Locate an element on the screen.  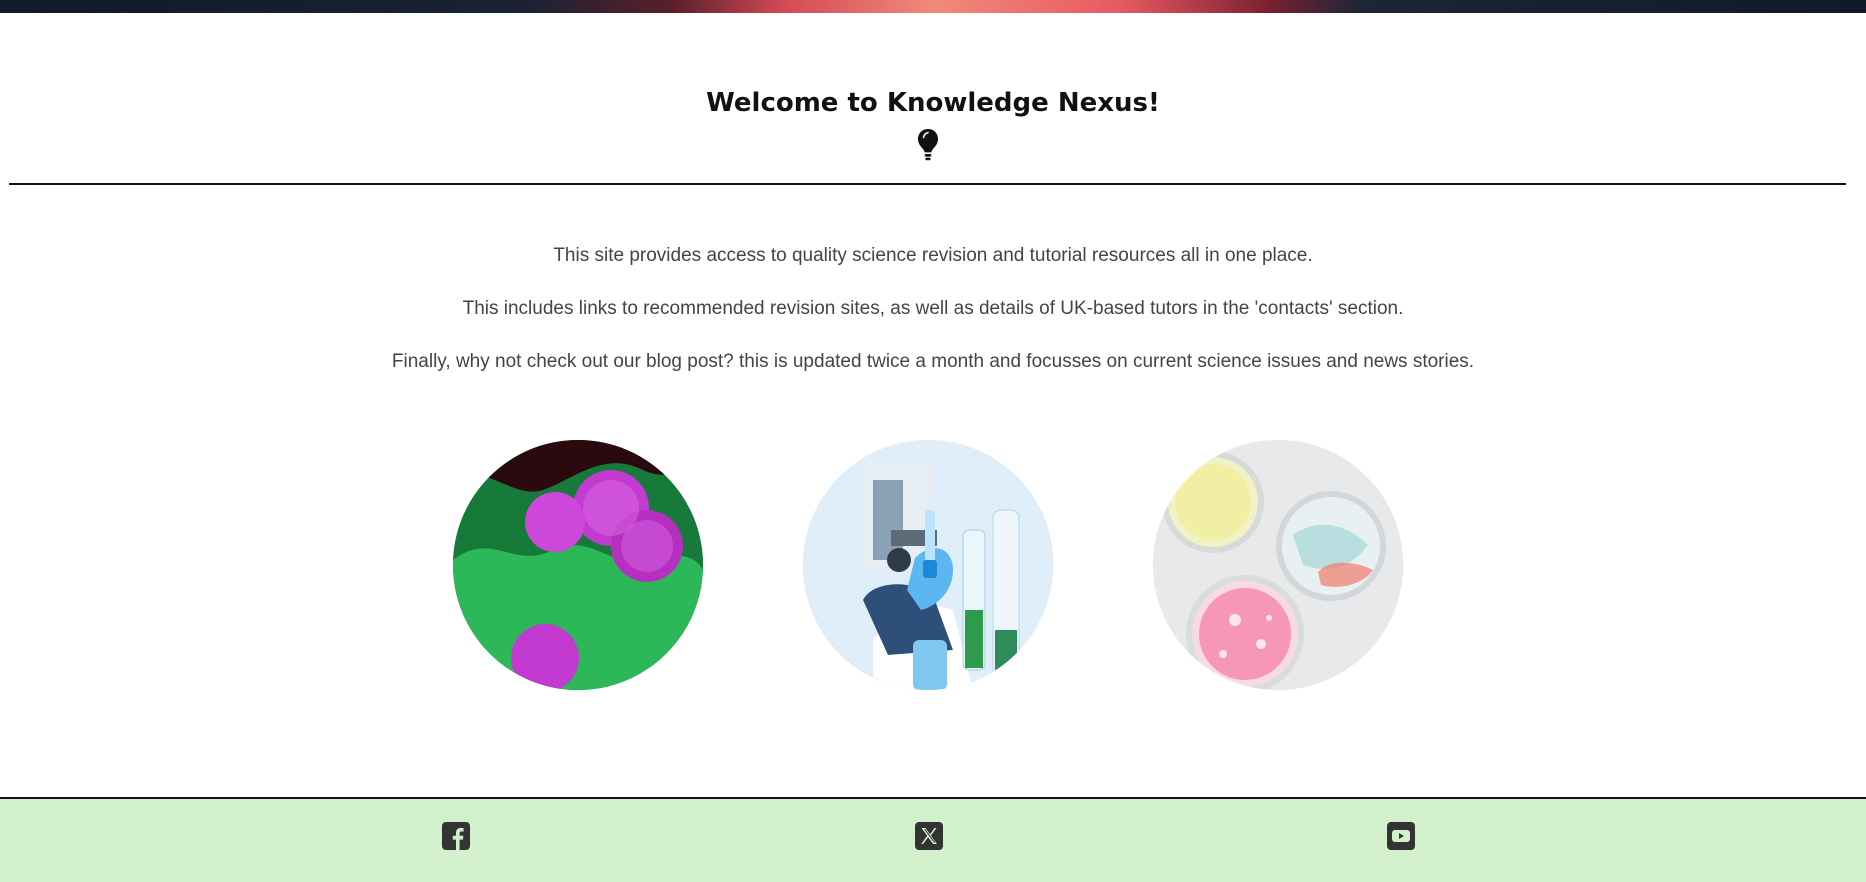
page-title: Welcome to Knowledge Nexus! is located at coordinates (933, 103).